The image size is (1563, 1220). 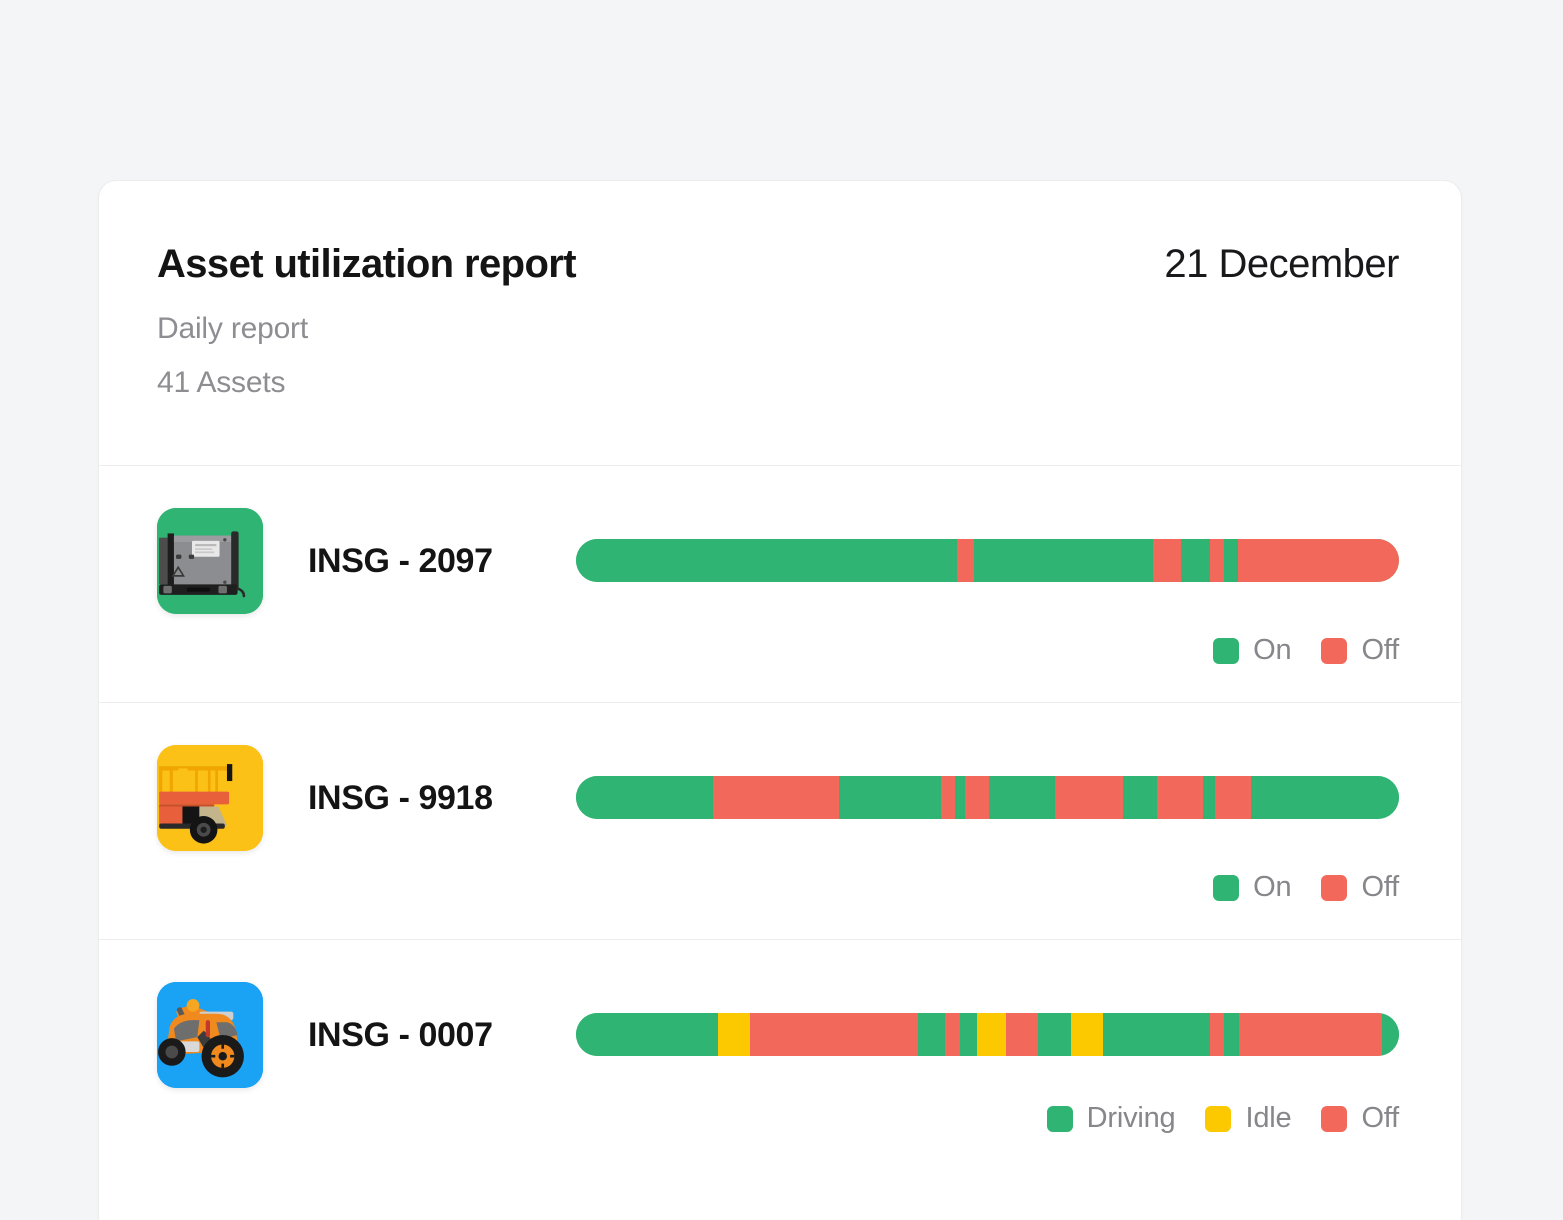 I want to click on timeline-legend: Driving Idle Off, so click(x=1222, y=1118).